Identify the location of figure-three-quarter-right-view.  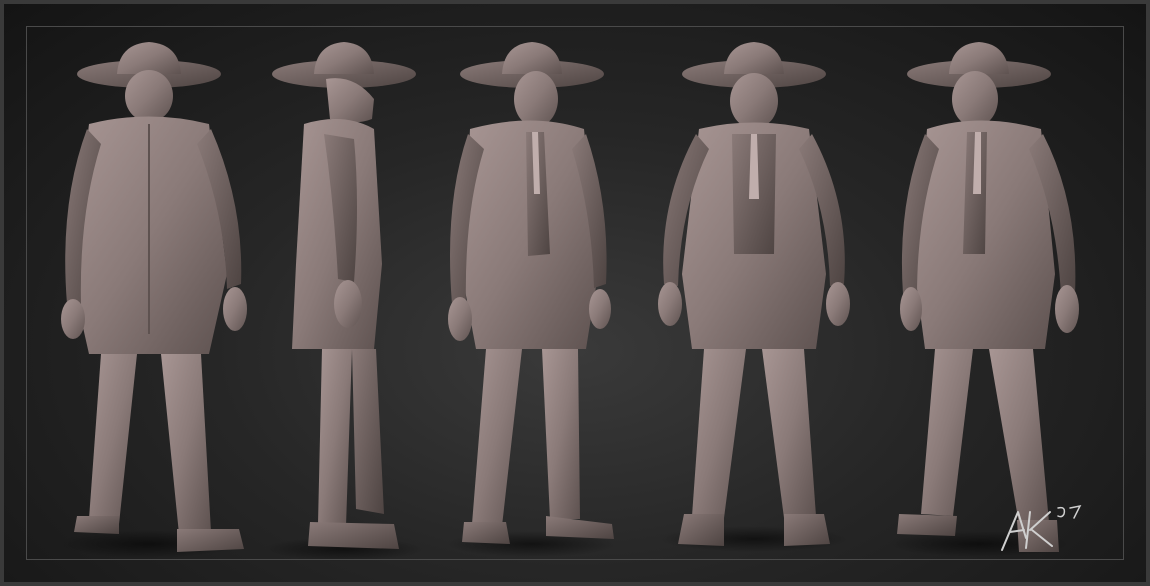
(984, 299).